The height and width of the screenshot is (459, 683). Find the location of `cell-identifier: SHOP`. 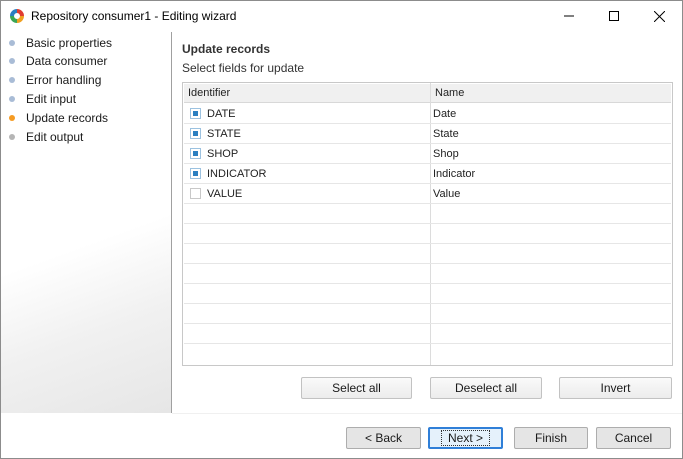

cell-identifier: SHOP is located at coordinates (223, 154).